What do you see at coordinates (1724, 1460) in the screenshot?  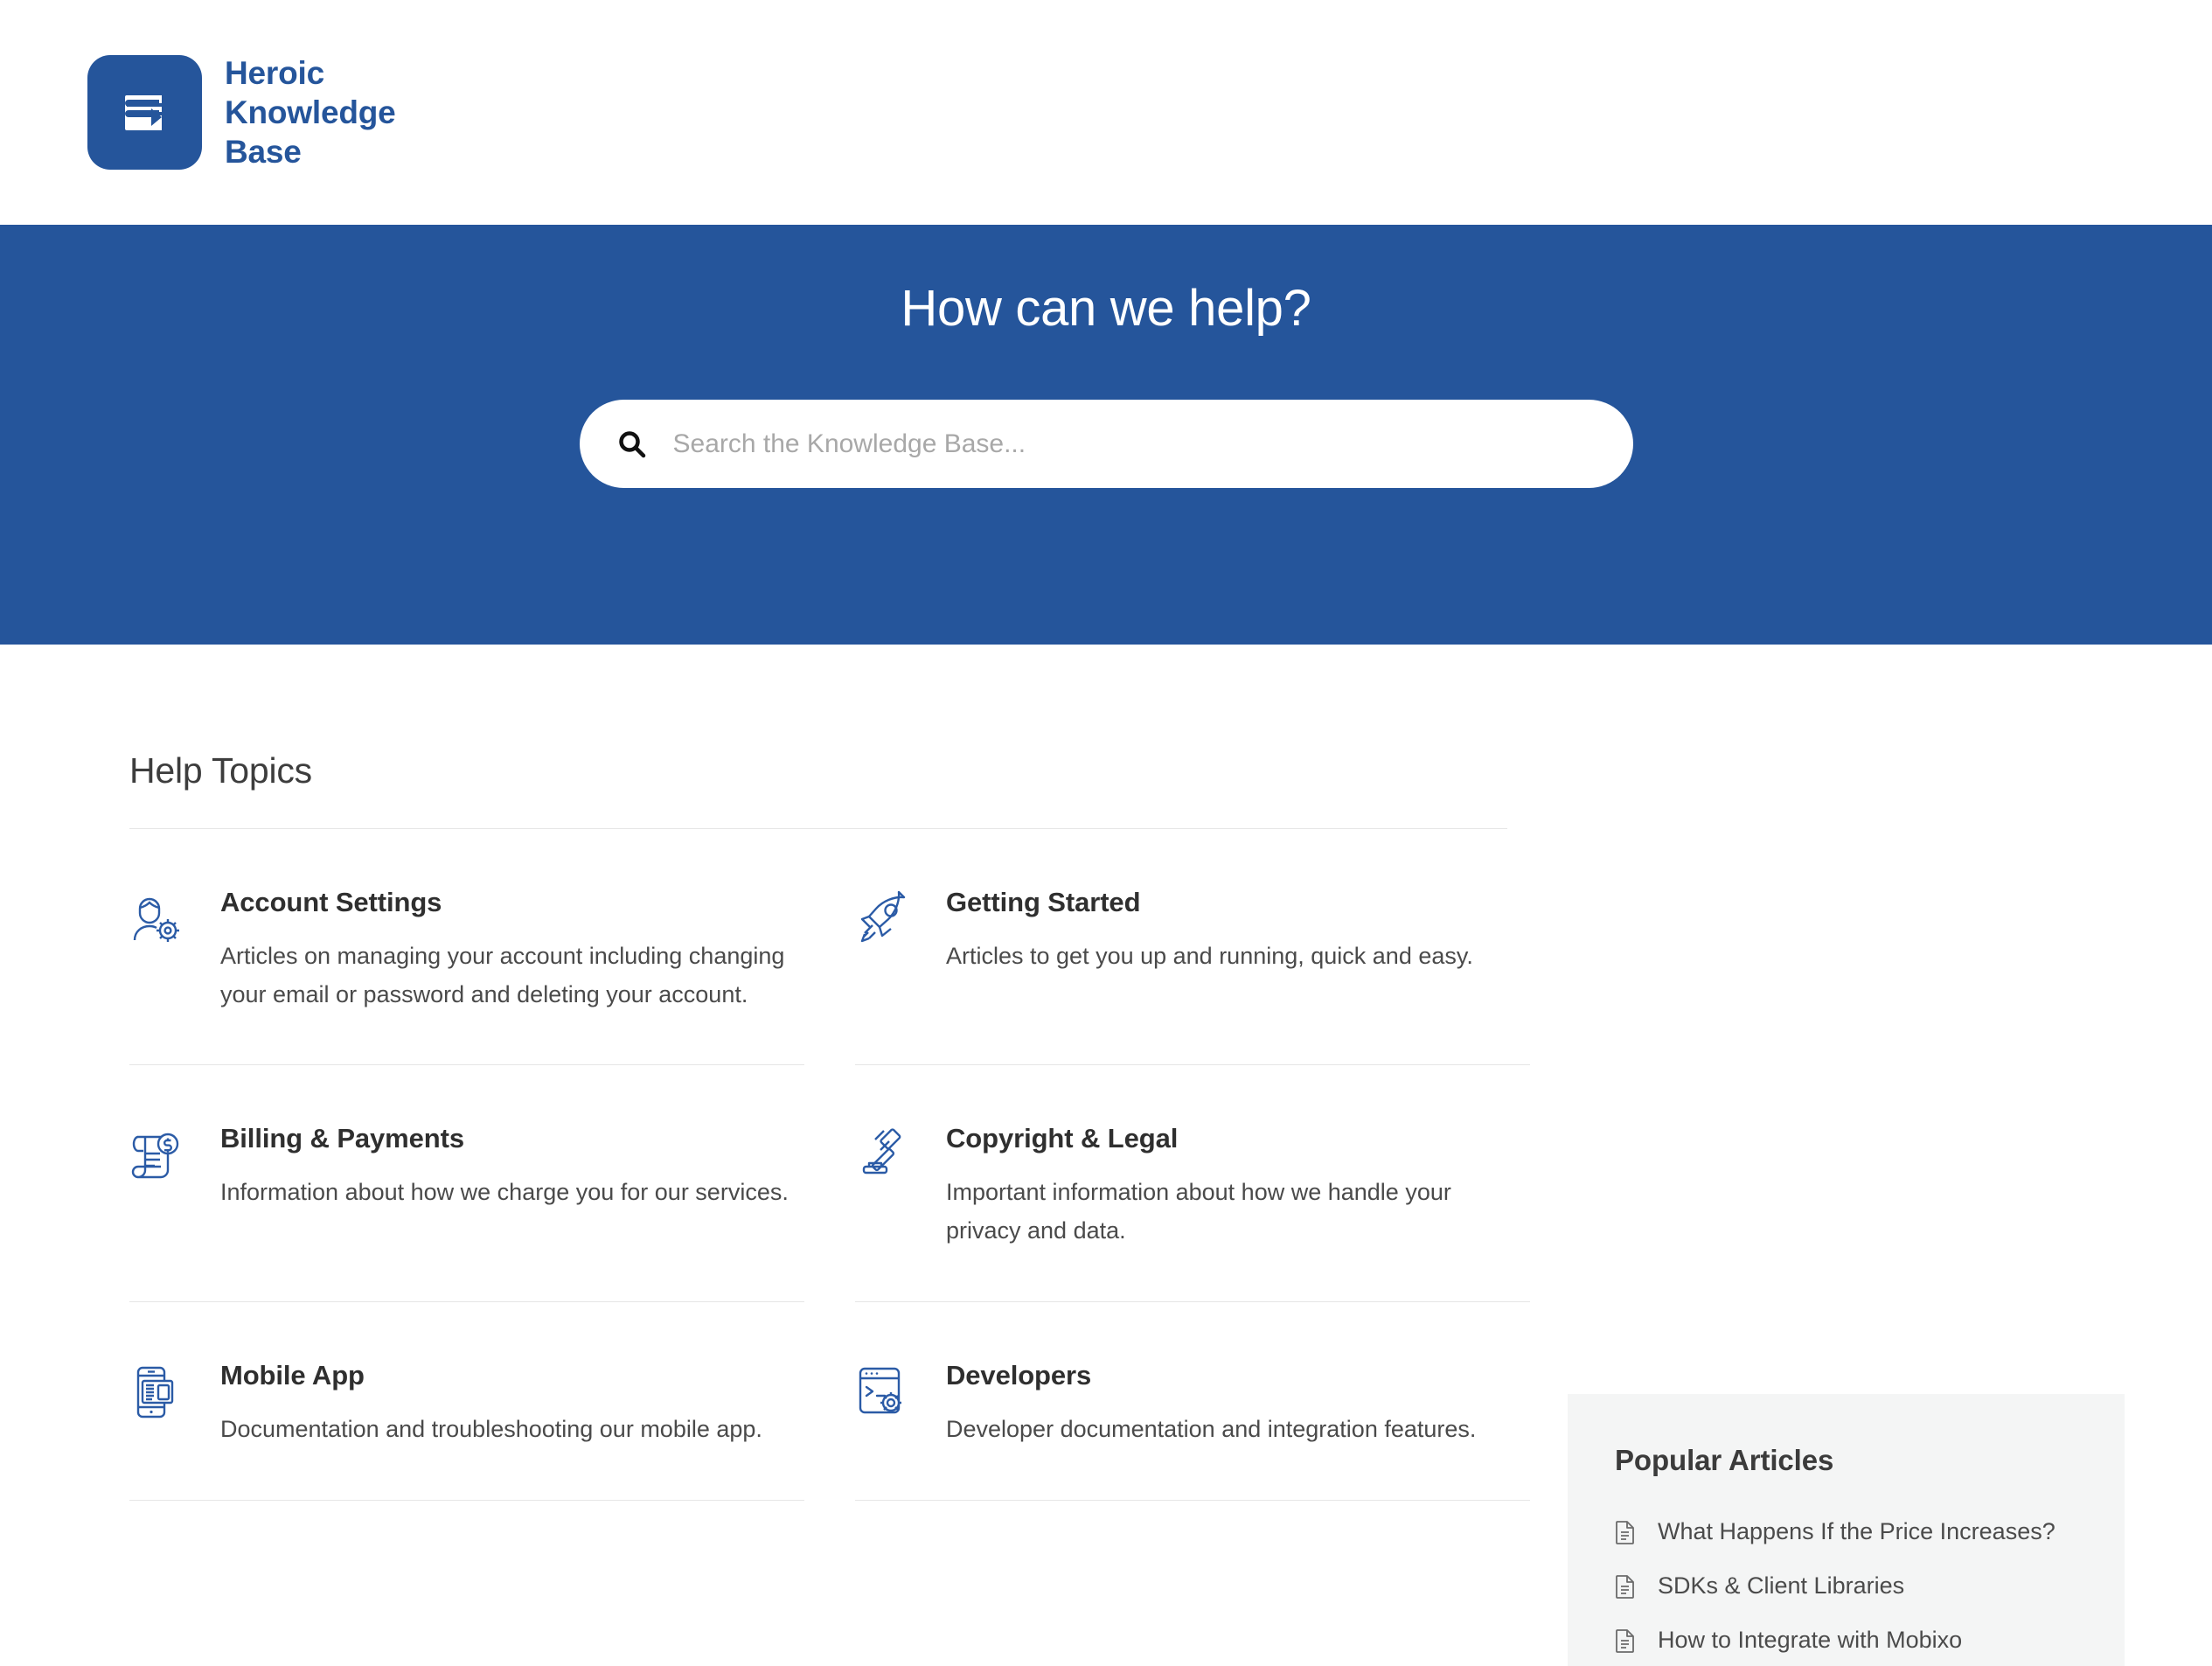 I see `popular-articles-title: Popular Articles` at bounding box center [1724, 1460].